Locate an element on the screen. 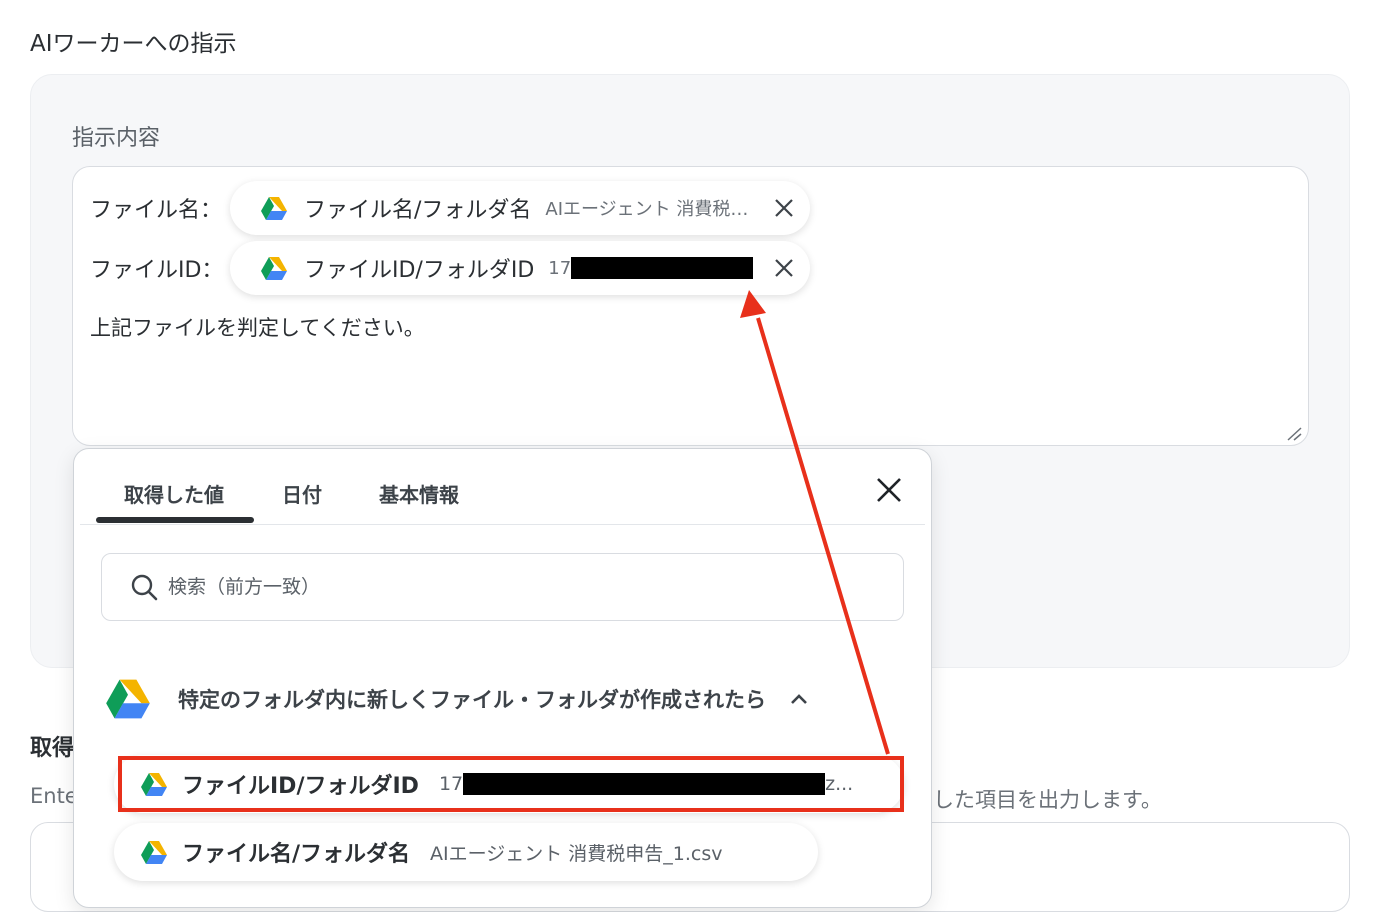  tab-date: 日付 is located at coordinates (302, 493).